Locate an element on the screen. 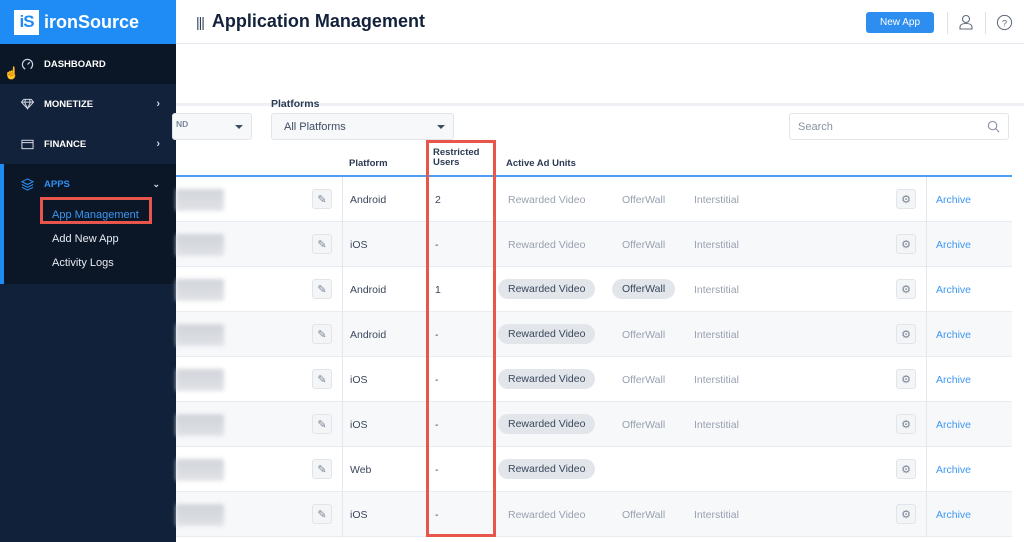 This screenshot has width=1024, height=542. column-header-restricted-users: Restricted Users is located at coordinates (461, 158).